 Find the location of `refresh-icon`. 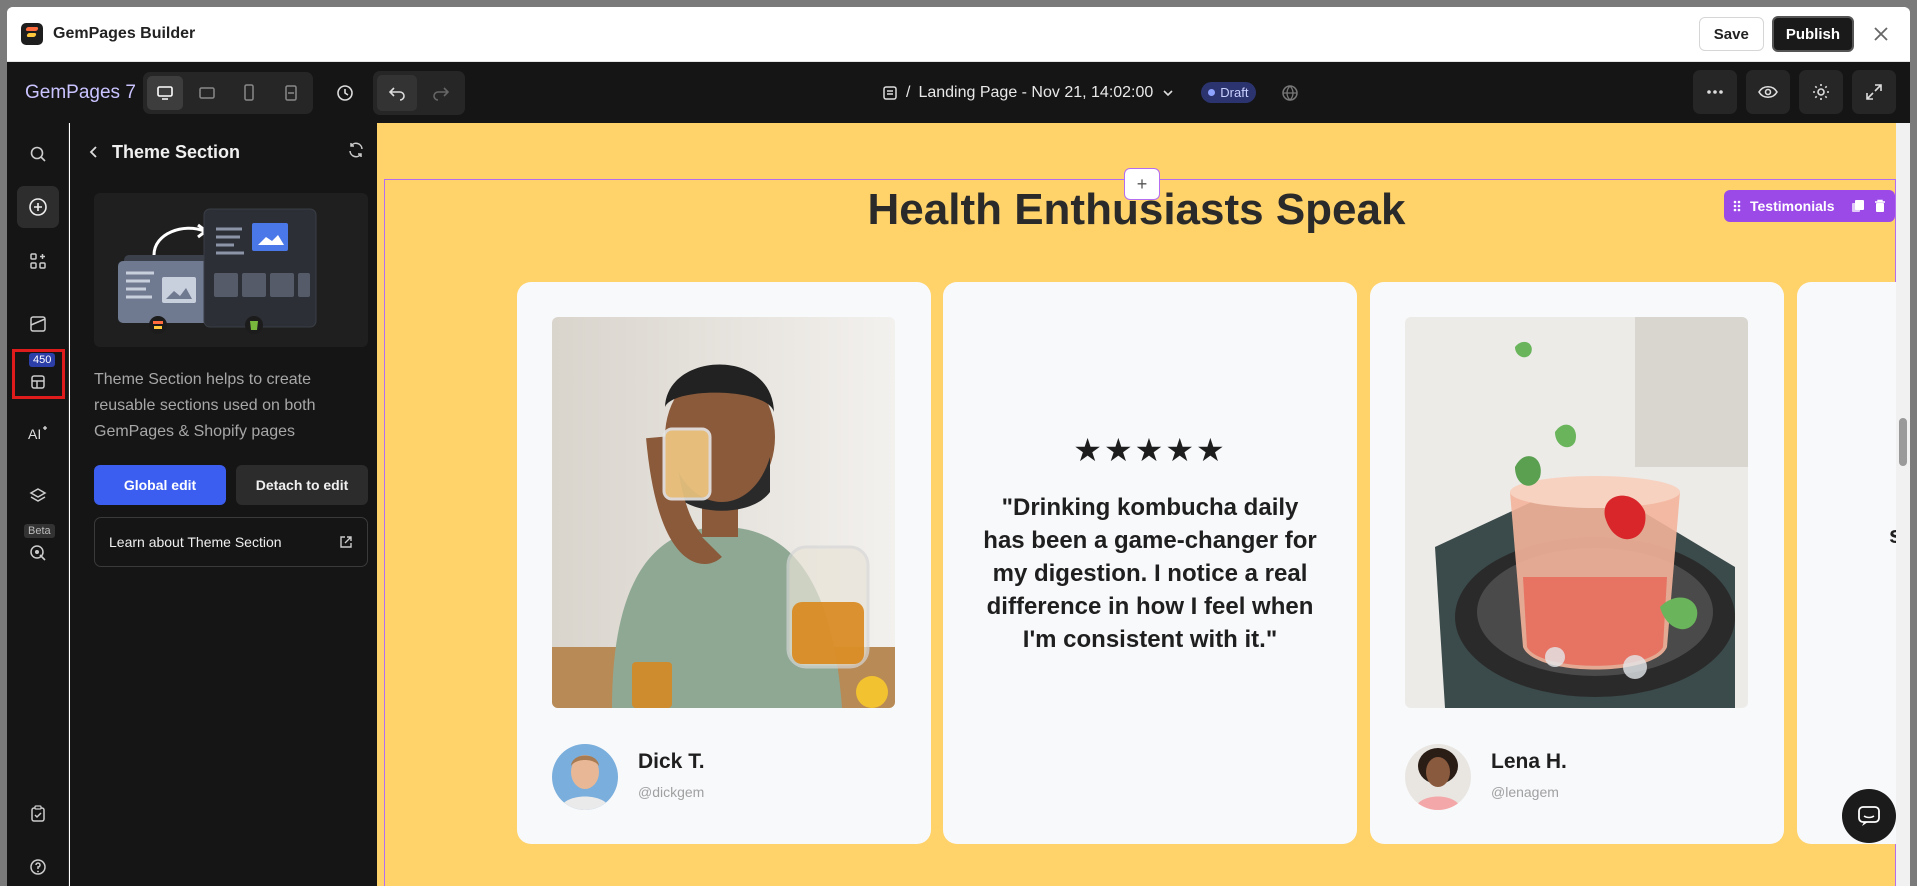

refresh-icon is located at coordinates (356, 152).